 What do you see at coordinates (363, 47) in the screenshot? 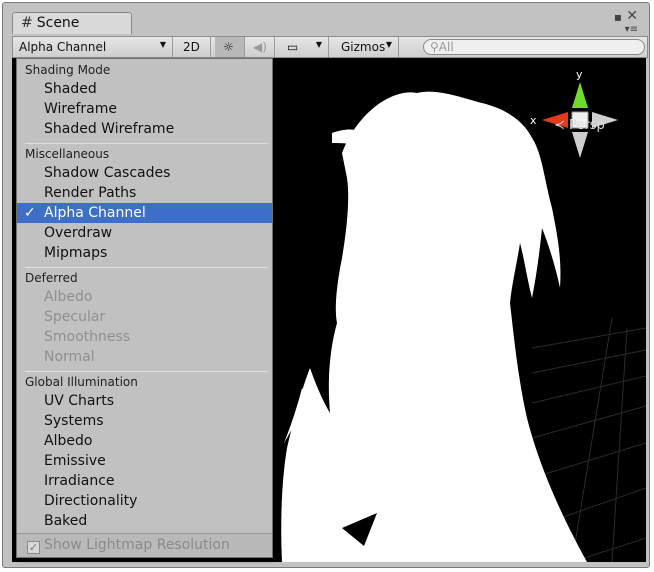
I see `gizmos-label: Gizmos` at bounding box center [363, 47].